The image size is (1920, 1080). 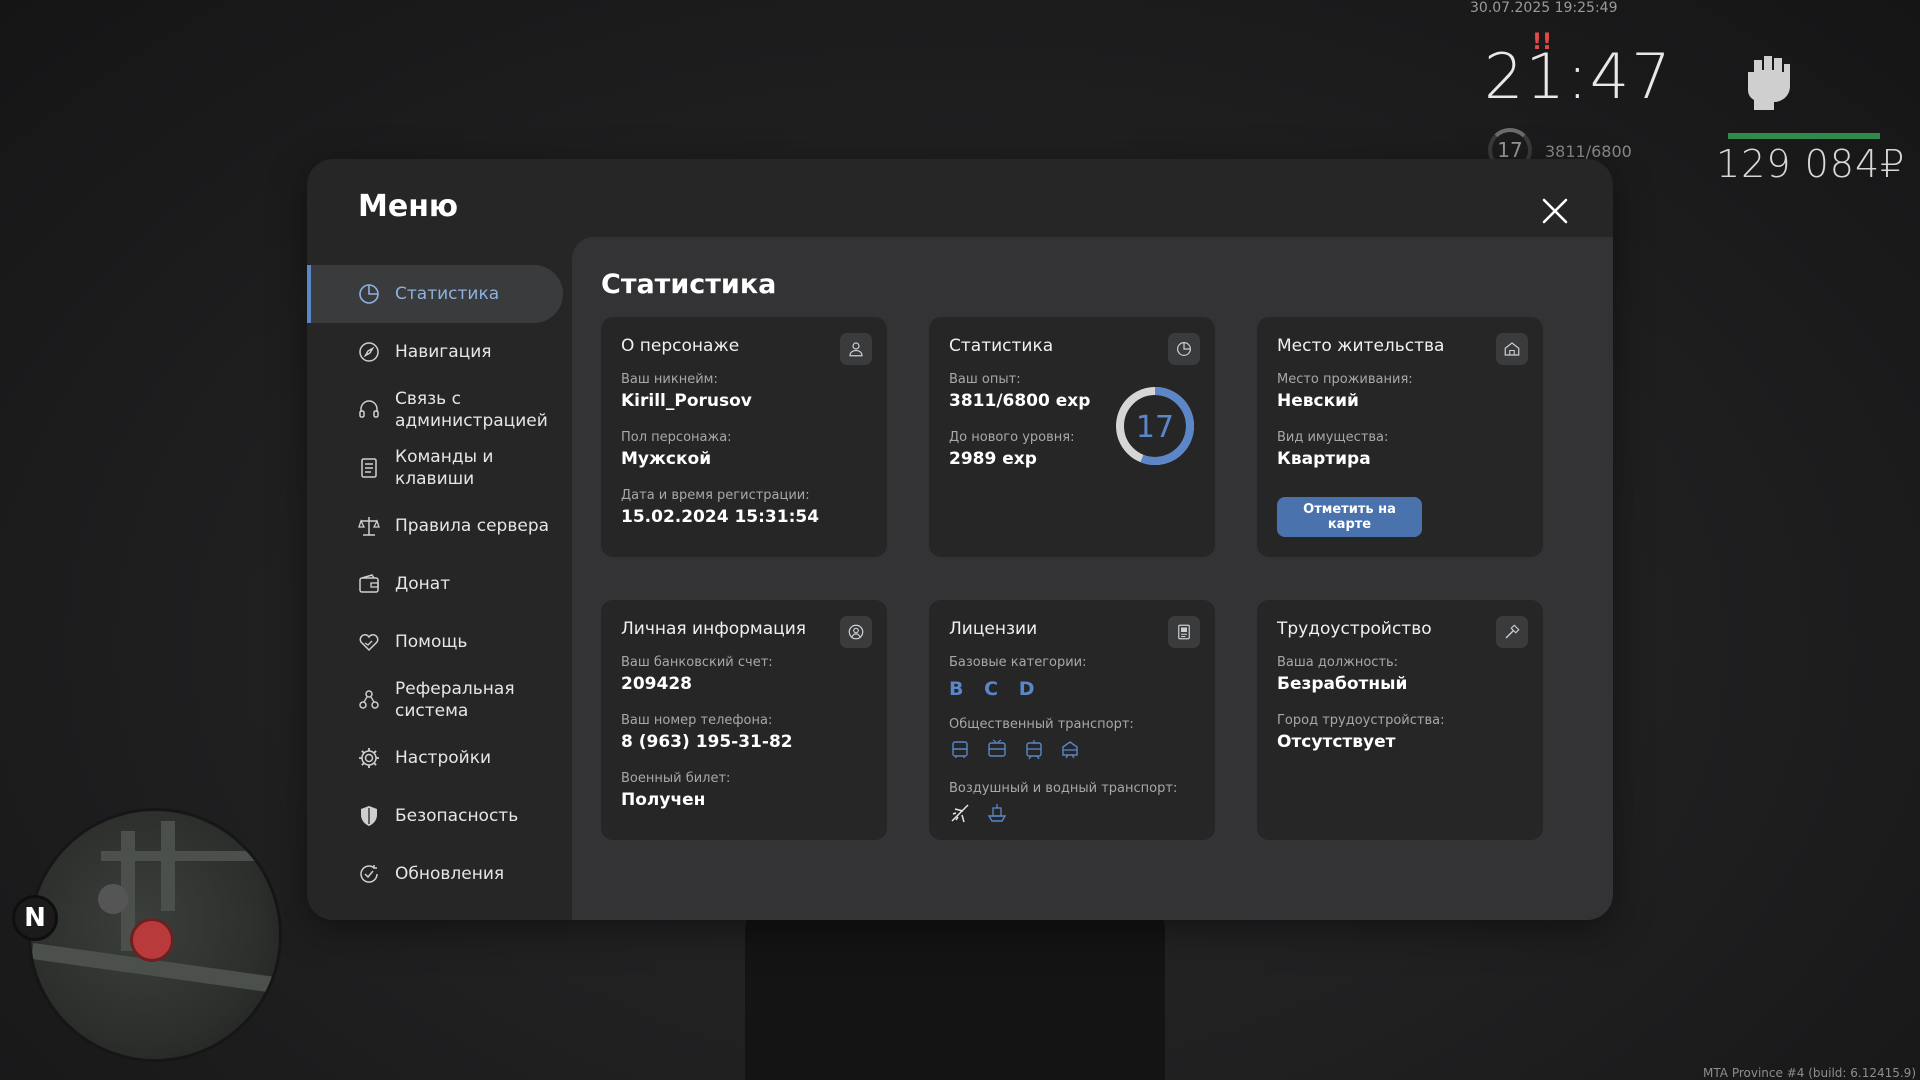 What do you see at coordinates (1012, 437) in the screenshot?
I see `field-label: До нового уровня:` at bounding box center [1012, 437].